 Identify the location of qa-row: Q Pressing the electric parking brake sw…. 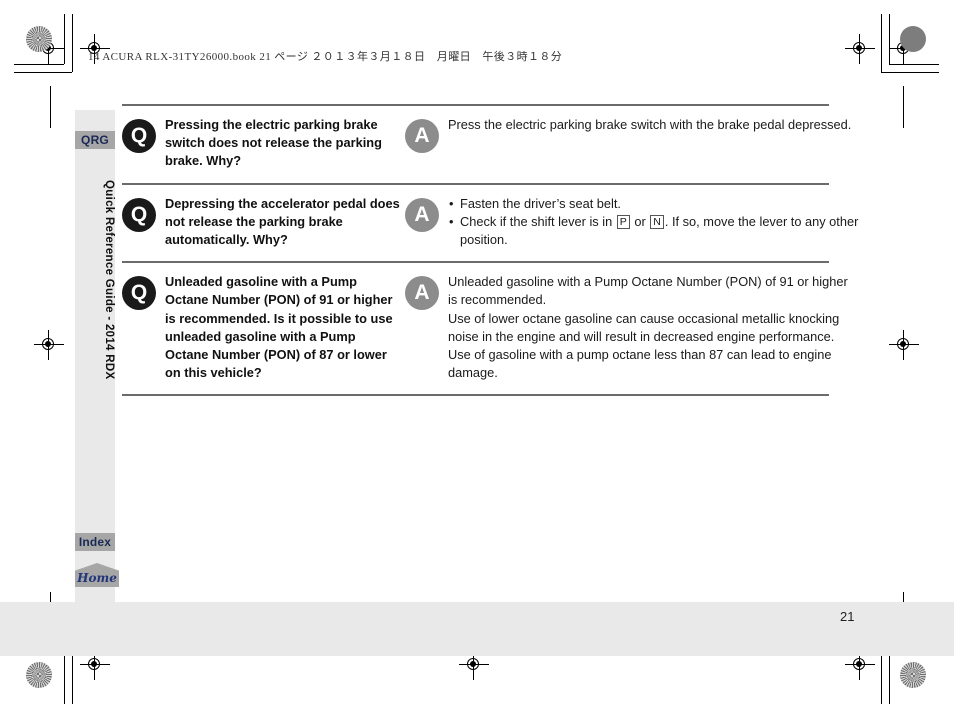
(486, 144).